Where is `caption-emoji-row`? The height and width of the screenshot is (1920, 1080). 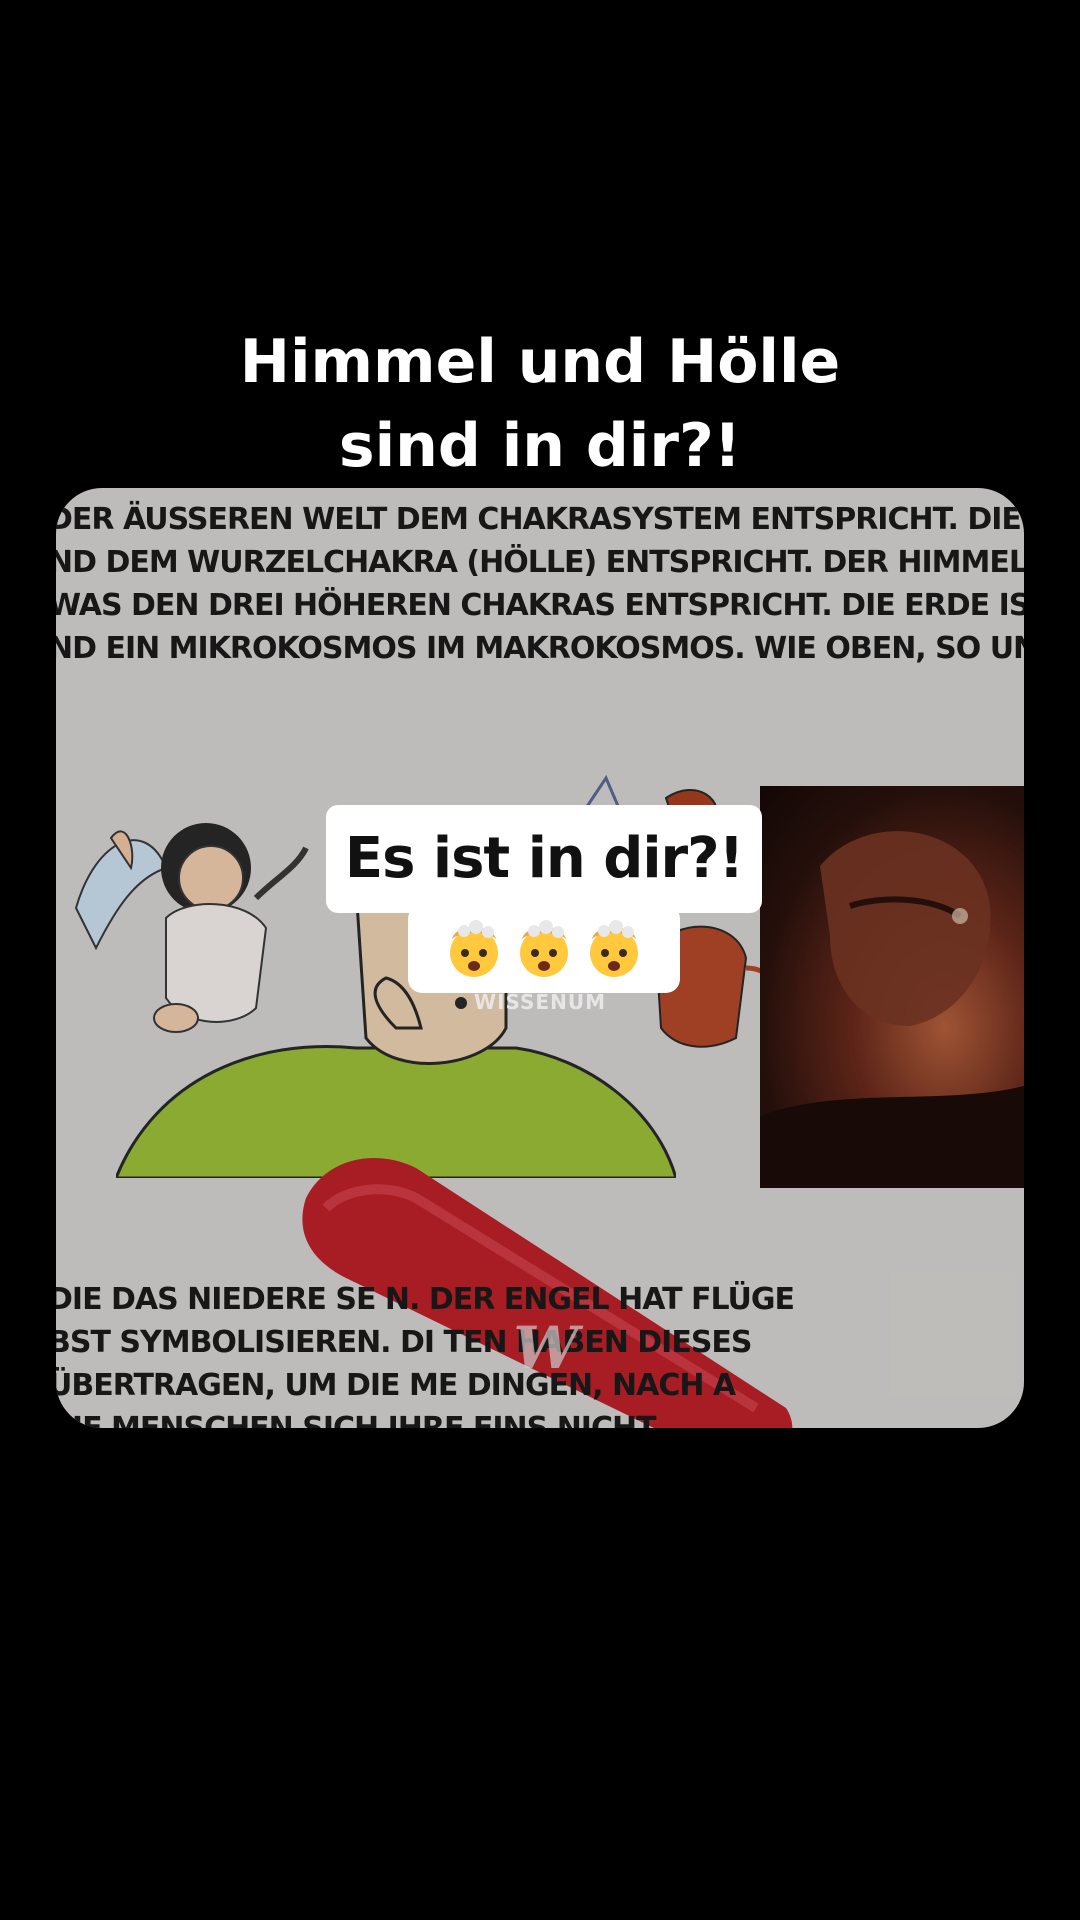
caption-emoji-row is located at coordinates (544, 949).